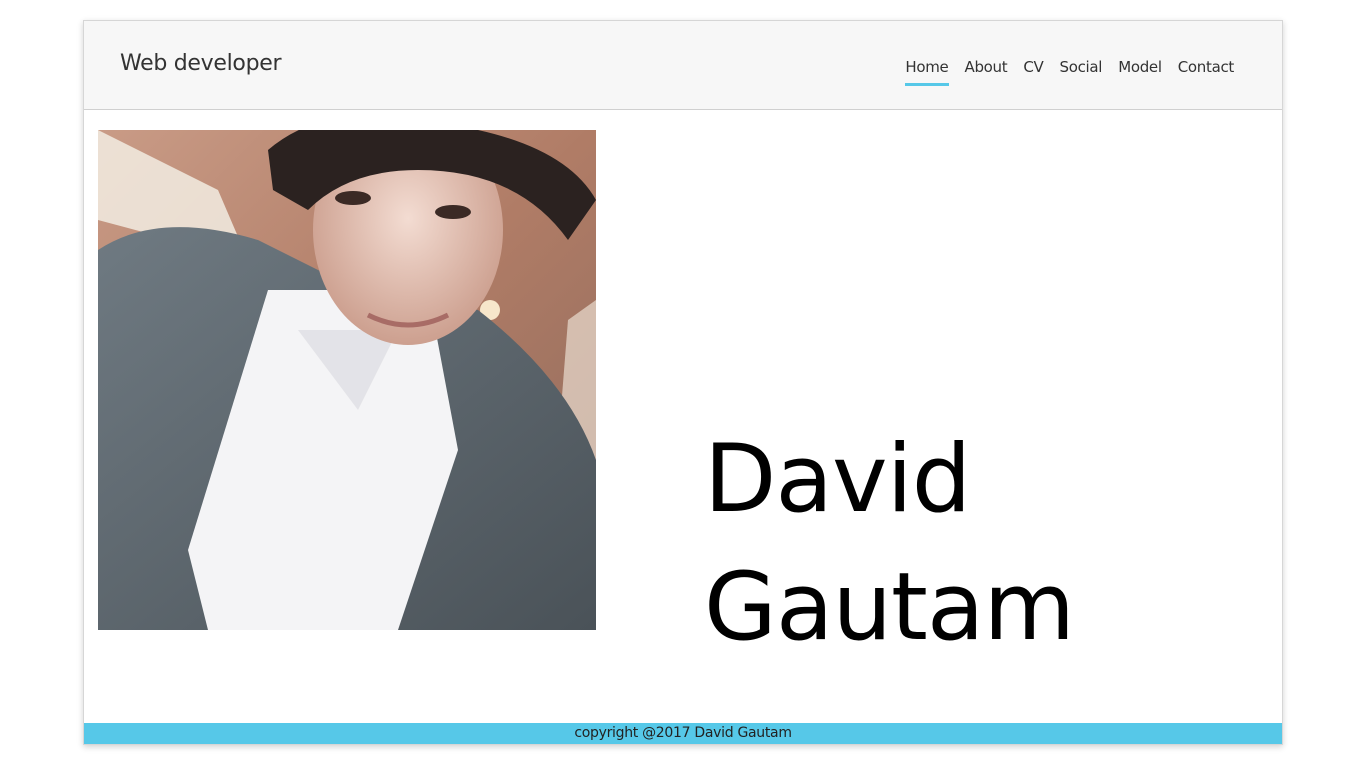 The height and width of the screenshot is (768, 1366). Describe the element at coordinates (889, 607) in the screenshot. I see `last-name: Gautam` at that location.